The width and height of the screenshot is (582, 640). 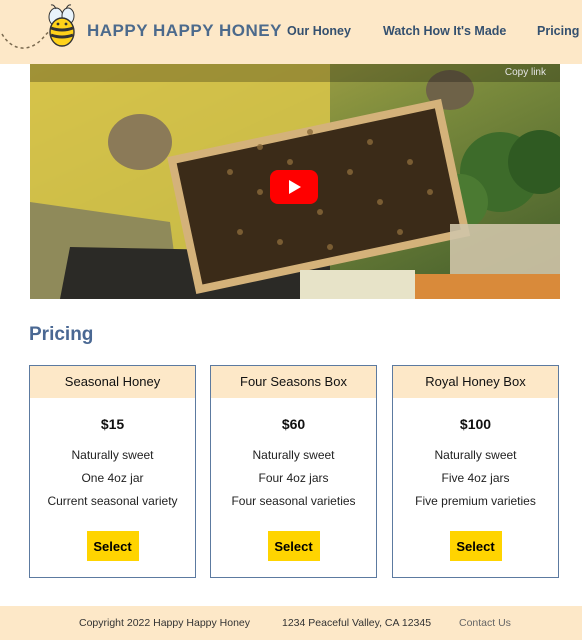 What do you see at coordinates (165, 623) in the screenshot?
I see `copyright-text: Copyright 2022 Happy Happy Honey` at bounding box center [165, 623].